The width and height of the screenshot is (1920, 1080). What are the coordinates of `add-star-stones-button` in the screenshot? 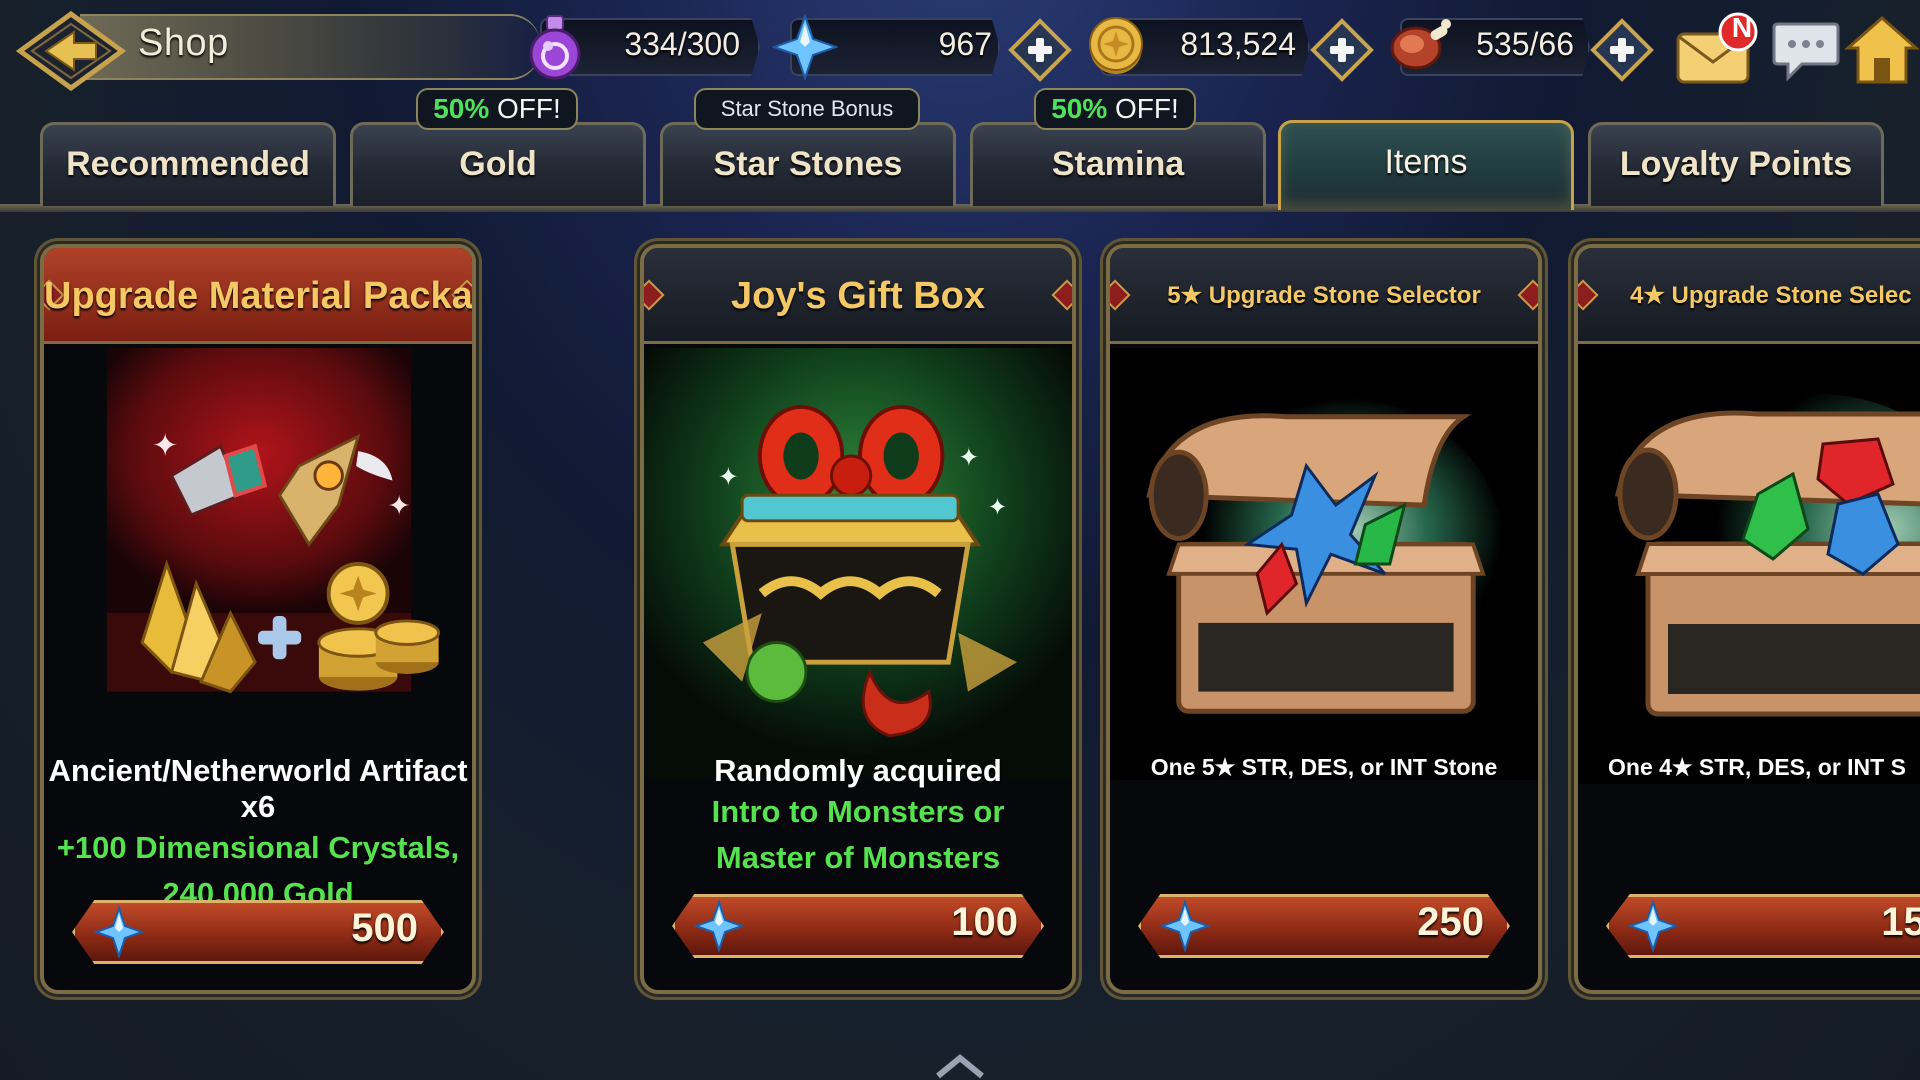 It's located at (1040, 50).